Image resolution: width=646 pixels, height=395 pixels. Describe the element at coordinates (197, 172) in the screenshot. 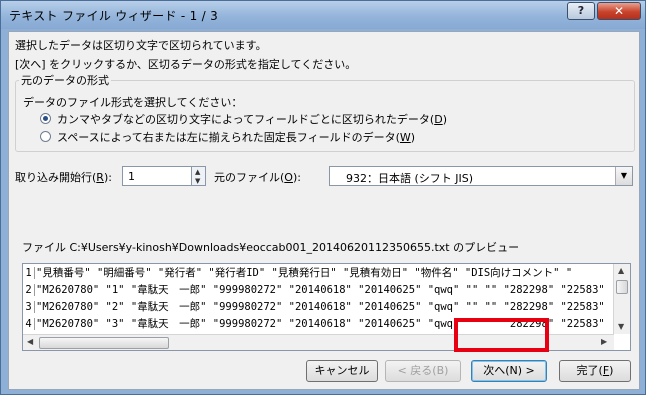

I see `spin-up-icon: ▲` at that location.